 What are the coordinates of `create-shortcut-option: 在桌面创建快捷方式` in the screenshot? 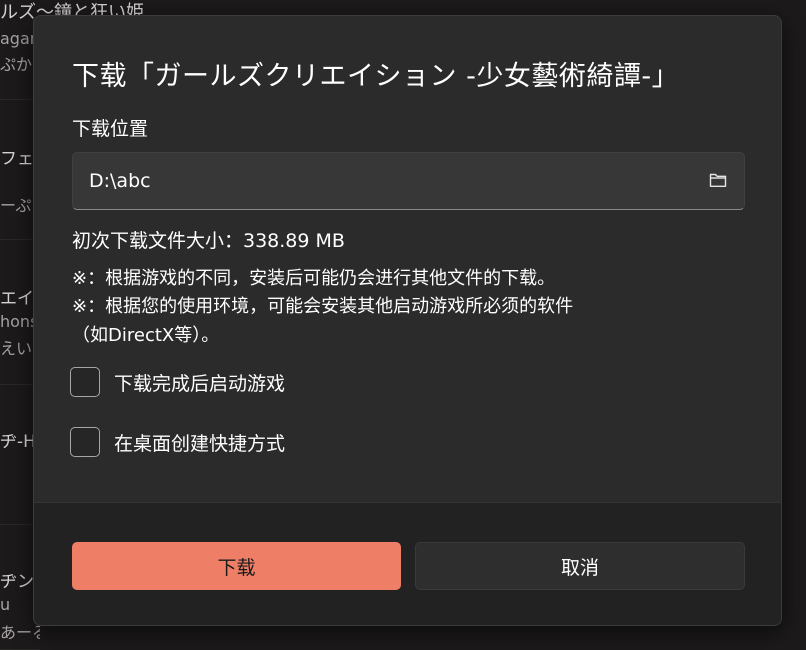 It's located at (177, 442).